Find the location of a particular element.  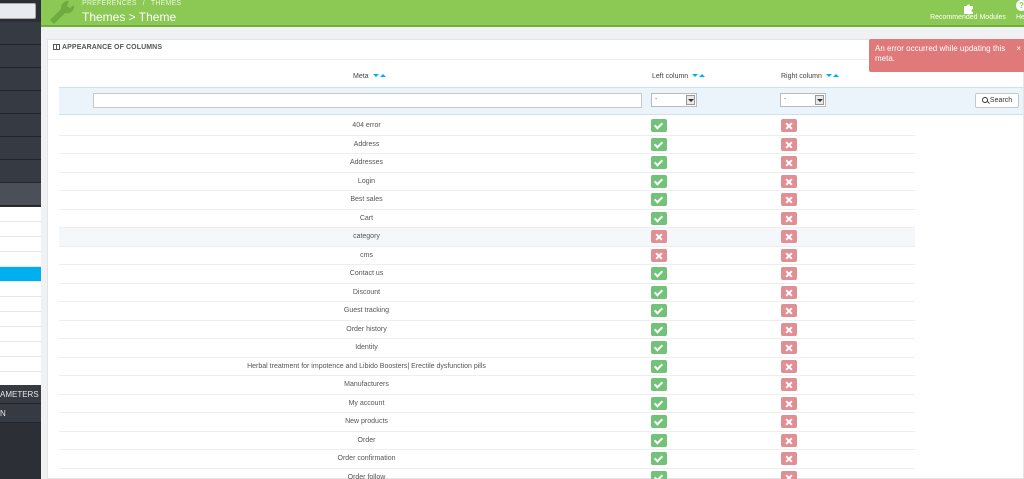

help-button: ? He is located at coordinates (1019, 12).